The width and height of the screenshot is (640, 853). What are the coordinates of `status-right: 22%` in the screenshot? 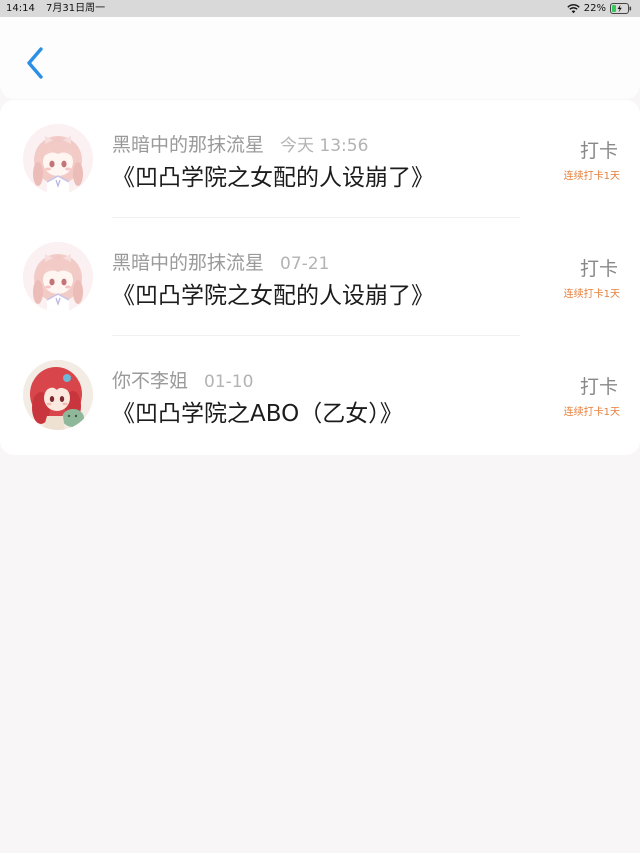 It's located at (599, 8).